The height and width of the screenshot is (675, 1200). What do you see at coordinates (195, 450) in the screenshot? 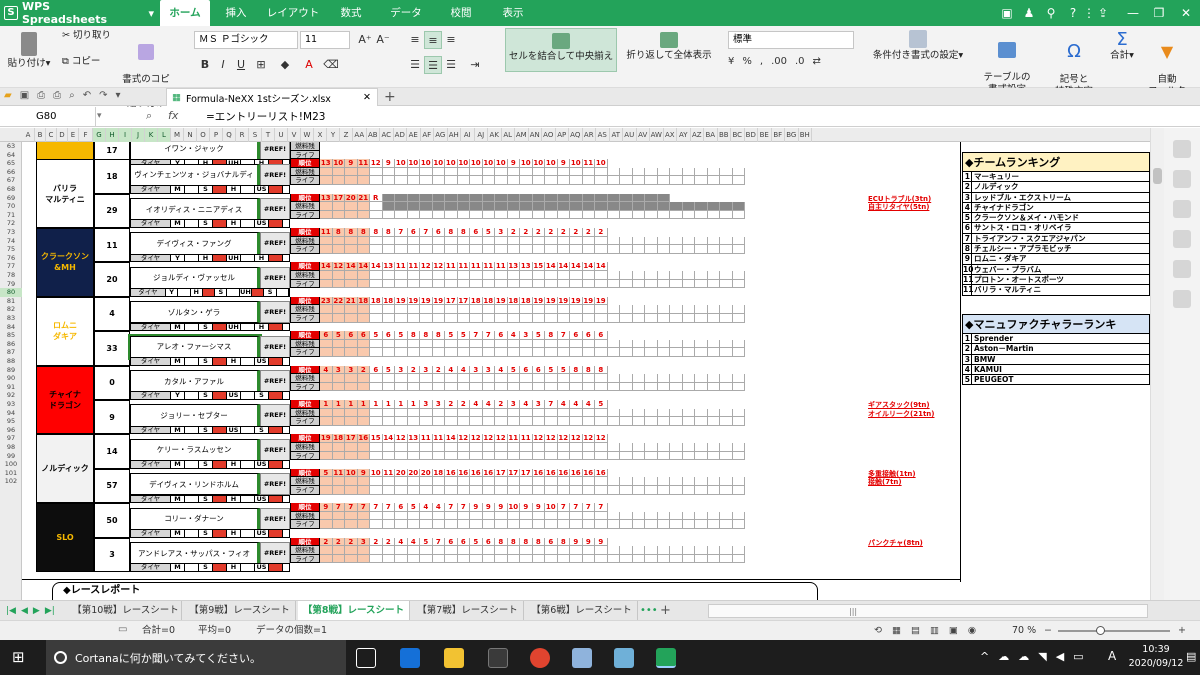
I see `driver-name-cell: ケリー・ラスムッセン` at bounding box center [195, 450].